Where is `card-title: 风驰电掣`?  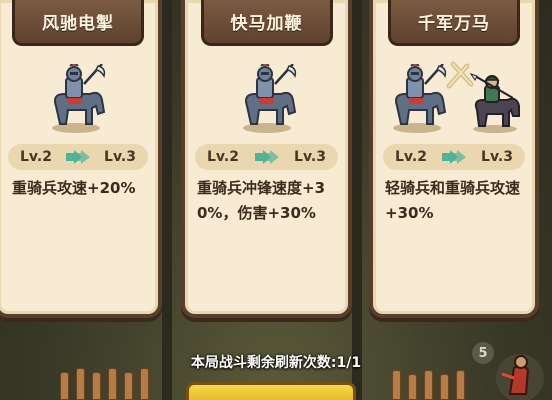 card-title: 风驰电掣 is located at coordinates (78, 24).